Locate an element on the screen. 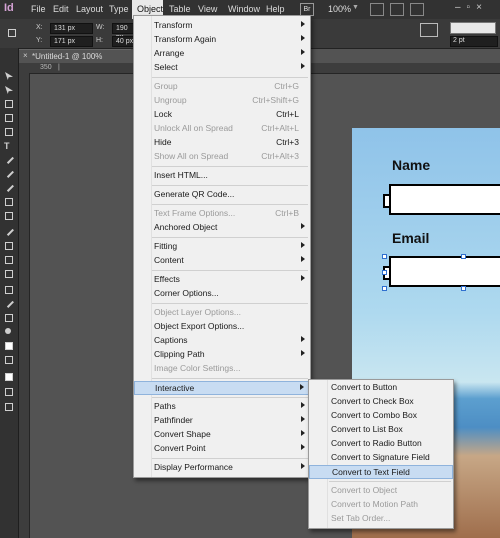 This screenshot has width=500, height=538. menu-layout: Layout is located at coordinates (89, 9).